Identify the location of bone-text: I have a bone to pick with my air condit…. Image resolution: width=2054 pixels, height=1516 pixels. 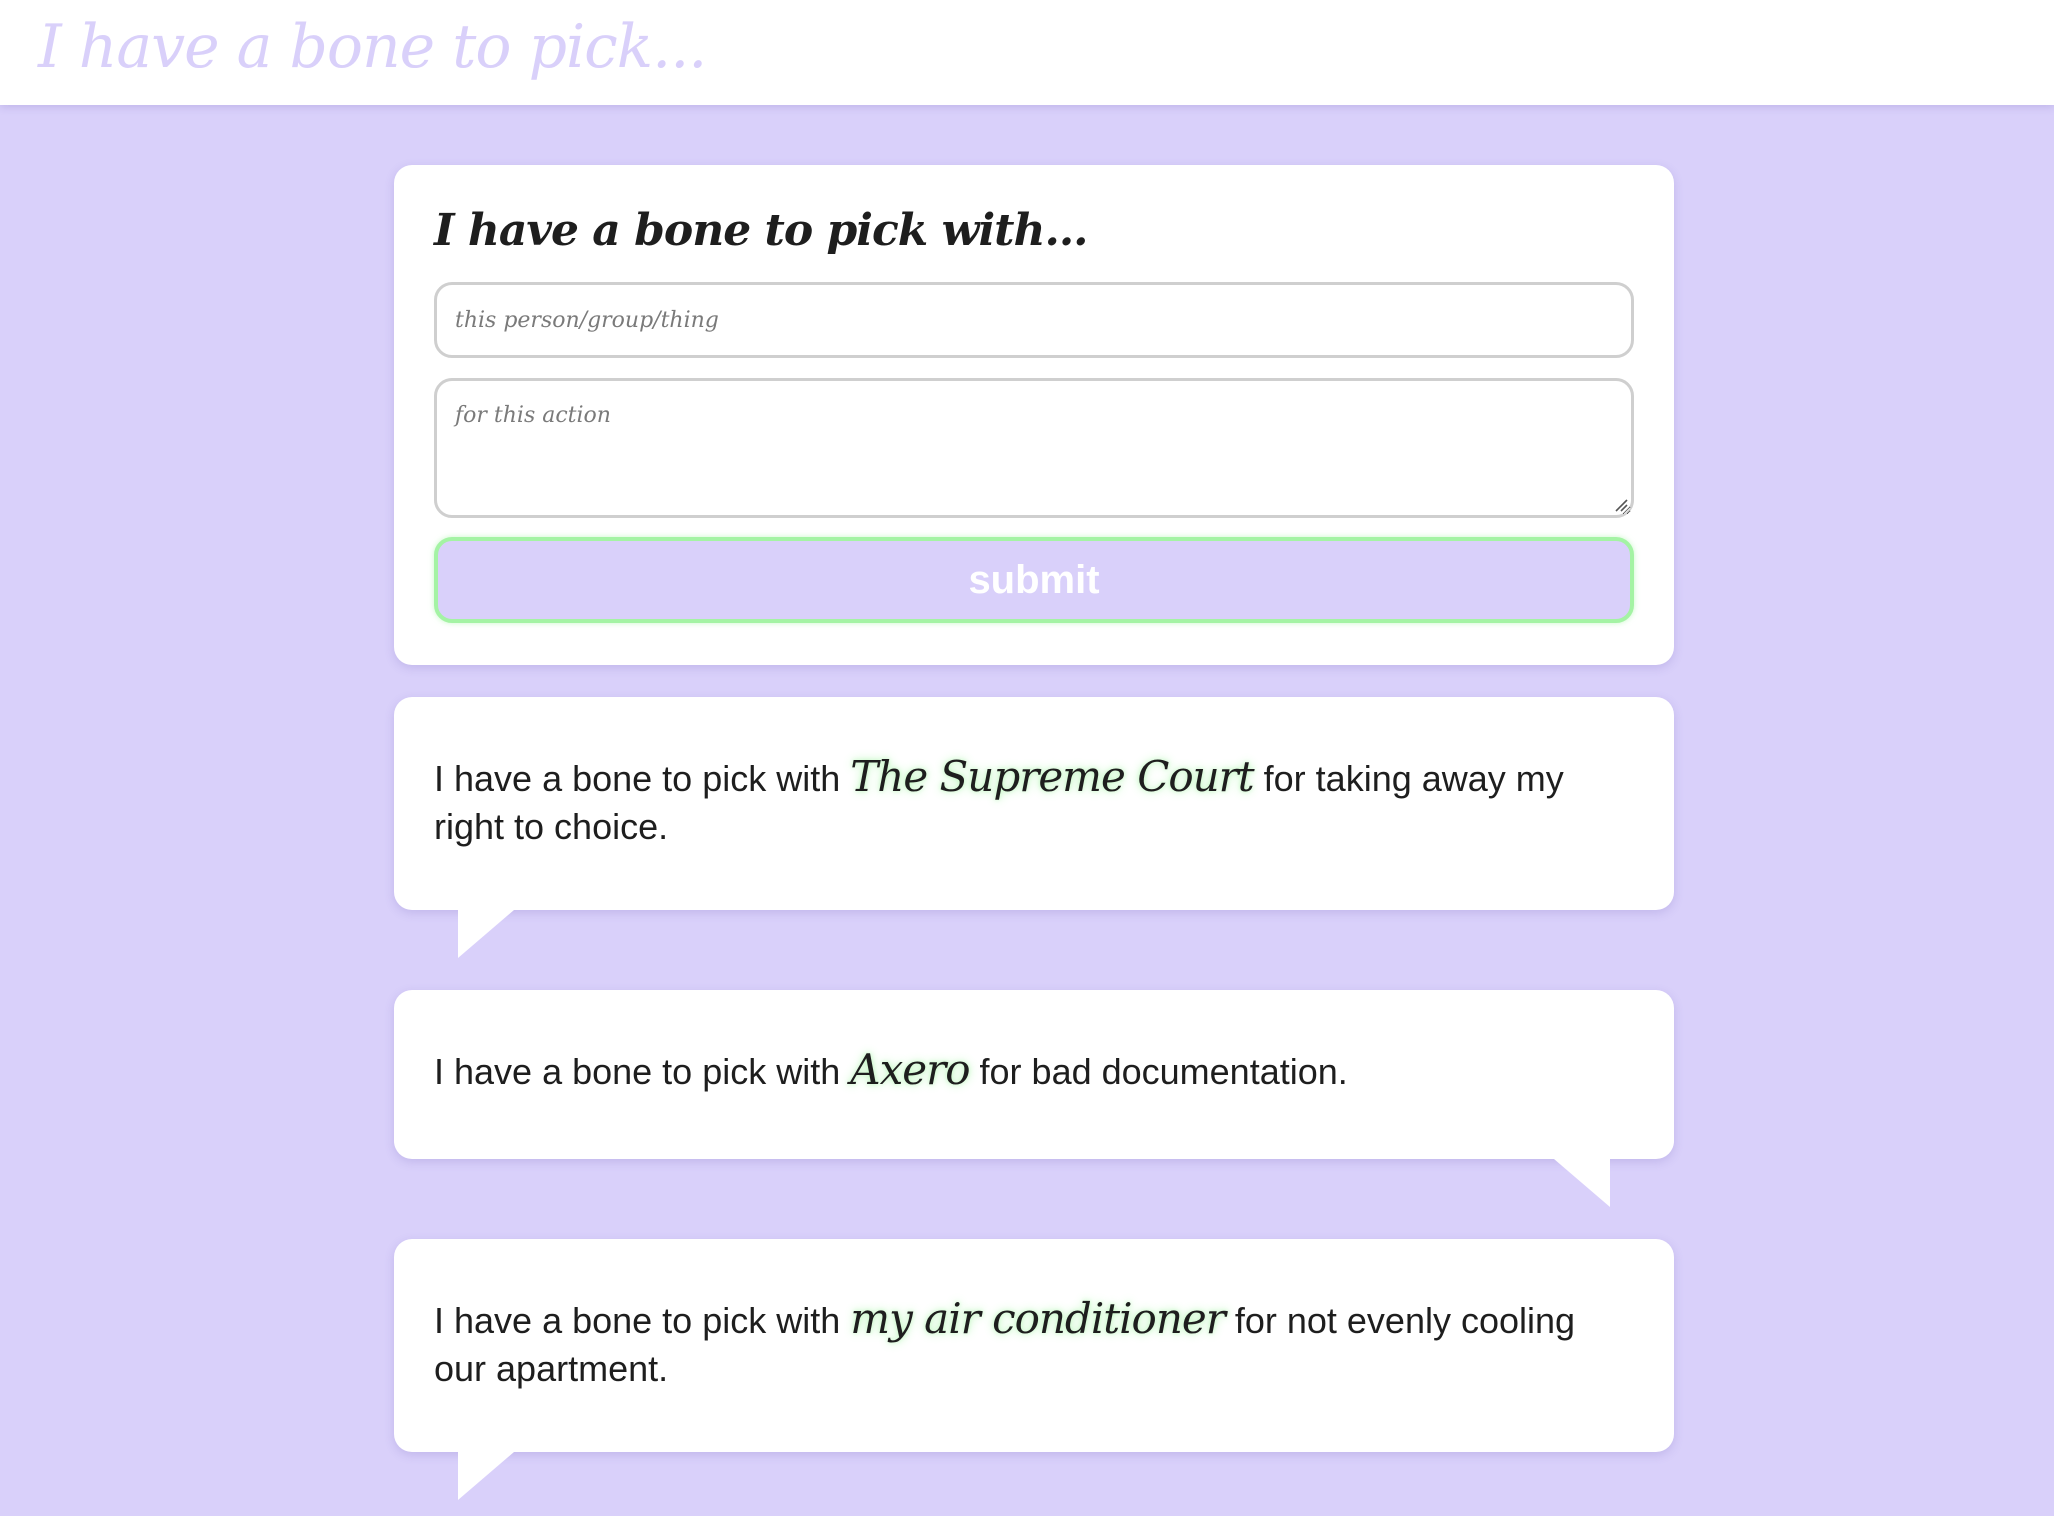
(1034, 1344).